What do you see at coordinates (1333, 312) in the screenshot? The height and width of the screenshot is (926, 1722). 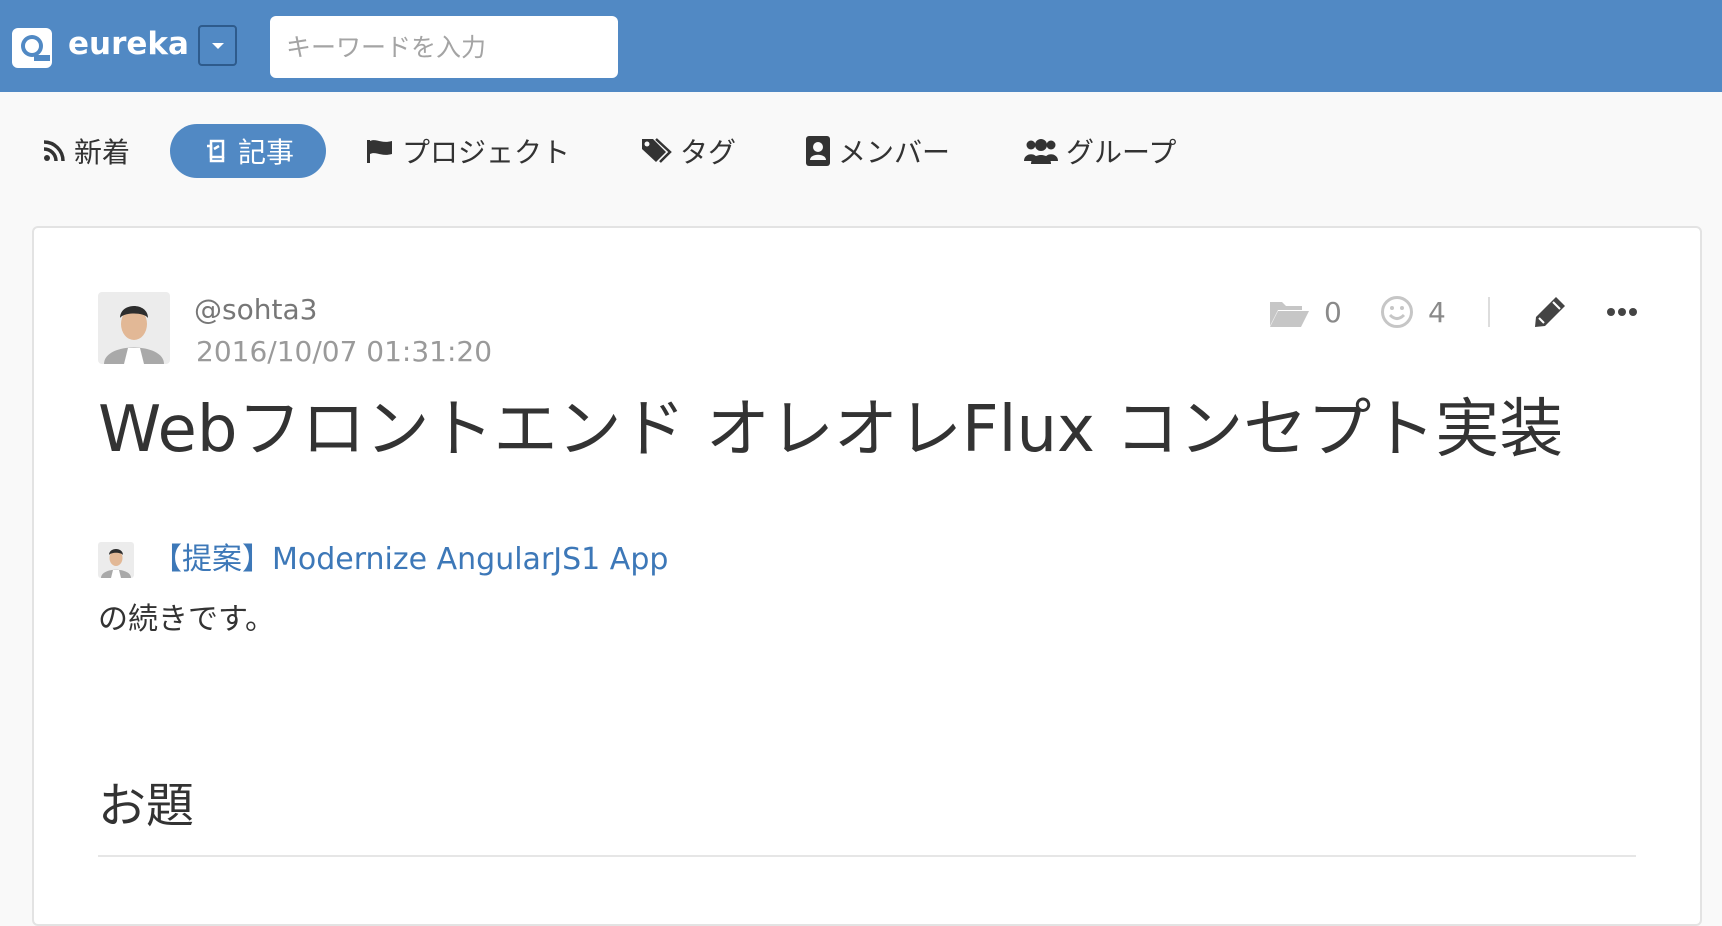 I see `folder-count-value: 0` at bounding box center [1333, 312].